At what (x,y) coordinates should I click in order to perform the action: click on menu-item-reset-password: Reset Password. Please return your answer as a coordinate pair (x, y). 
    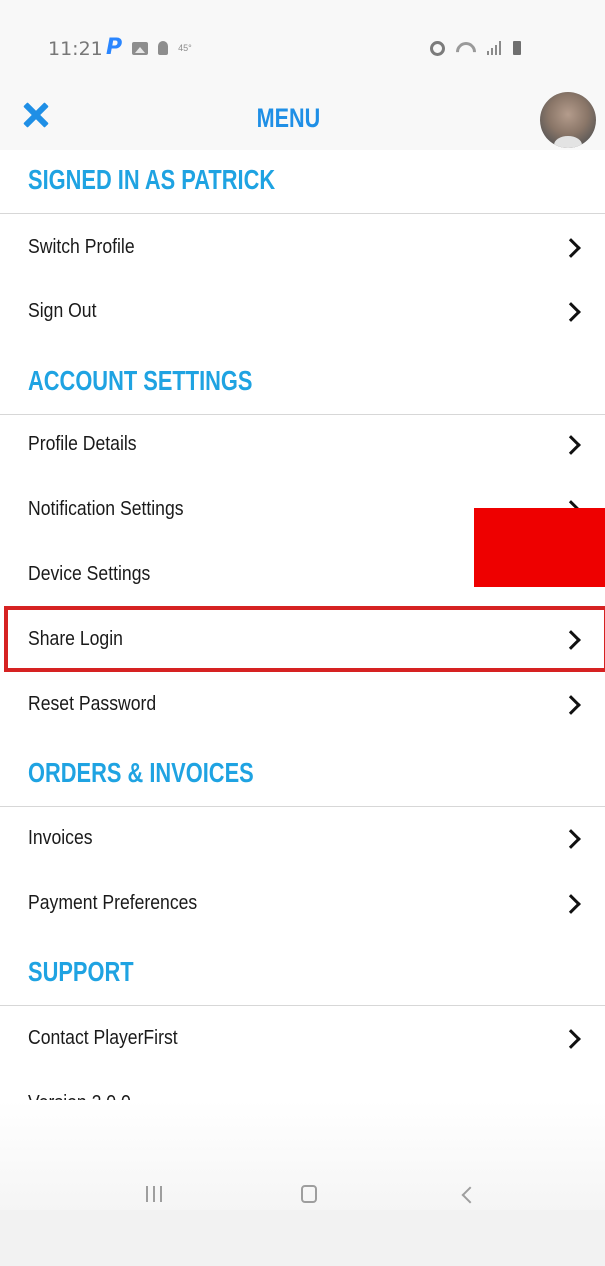
    Looking at the image, I should click on (302, 706).